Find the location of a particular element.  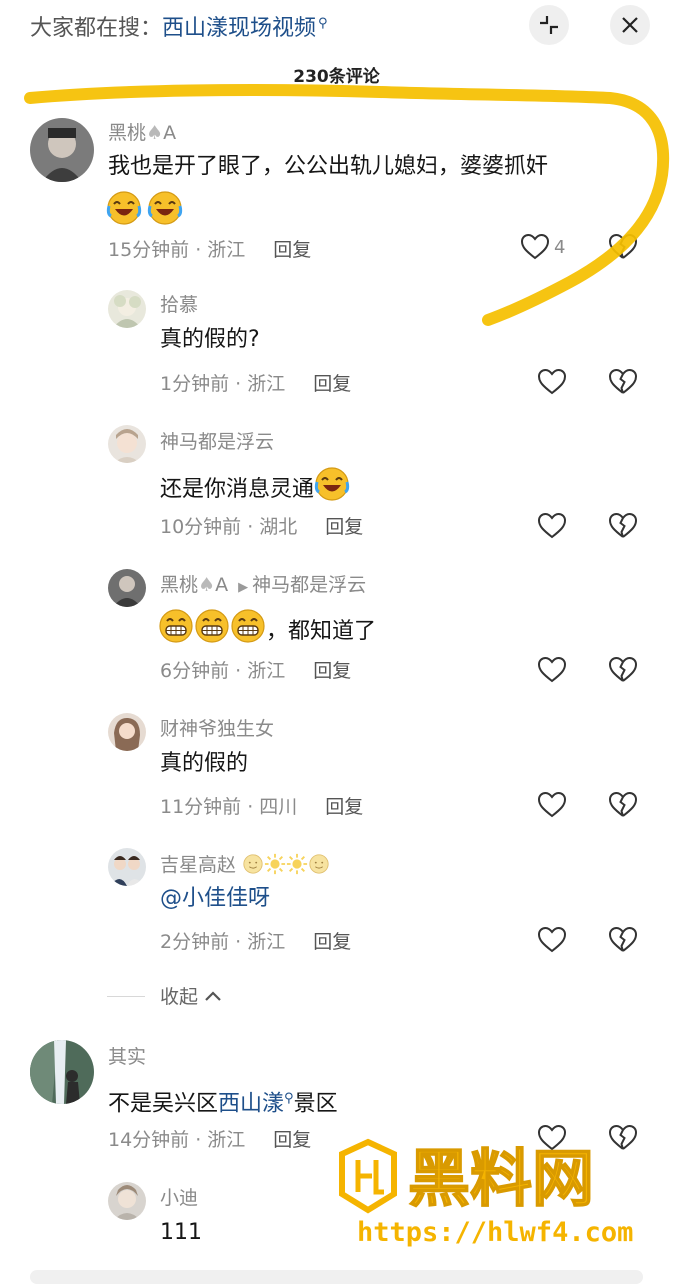

comment-text: 不是吴兴区西山漾⚲景区 is located at coordinates (223, 1101).